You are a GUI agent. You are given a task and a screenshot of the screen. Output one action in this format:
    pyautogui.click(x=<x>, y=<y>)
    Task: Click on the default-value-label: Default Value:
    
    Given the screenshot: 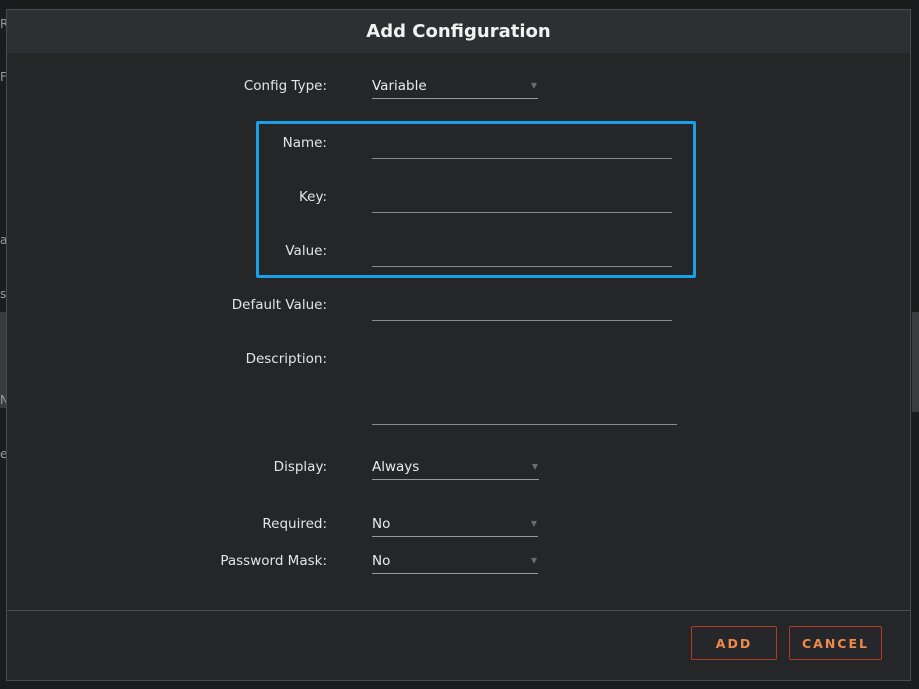 What is the action you would take?
    pyautogui.click(x=279, y=305)
    